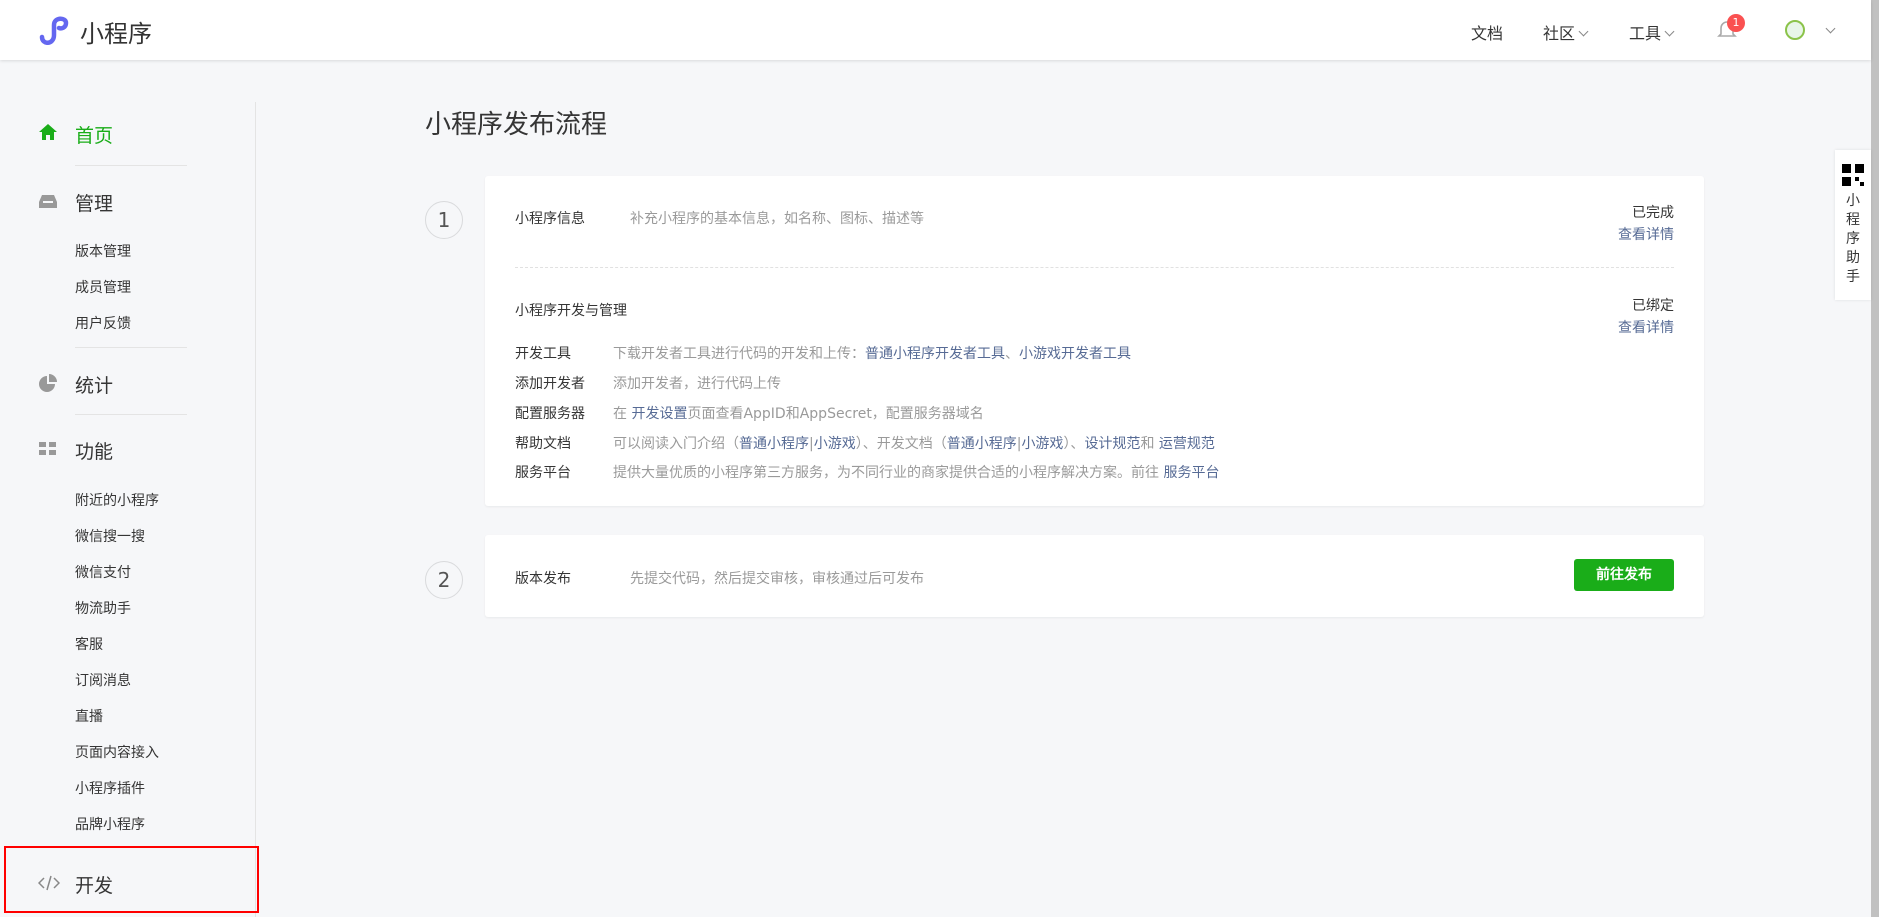  What do you see at coordinates (543, 354) in the screenshot?
I see `row-label: 开发工具` at bounding box center [543, 354].